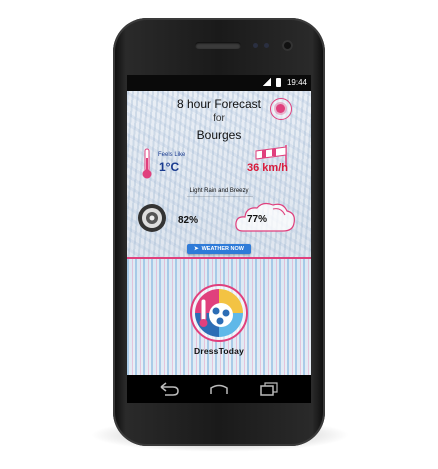 The height and width of the screenshot is (469, 438). I want to click on humidity-value: 82%, so click(188, 220).